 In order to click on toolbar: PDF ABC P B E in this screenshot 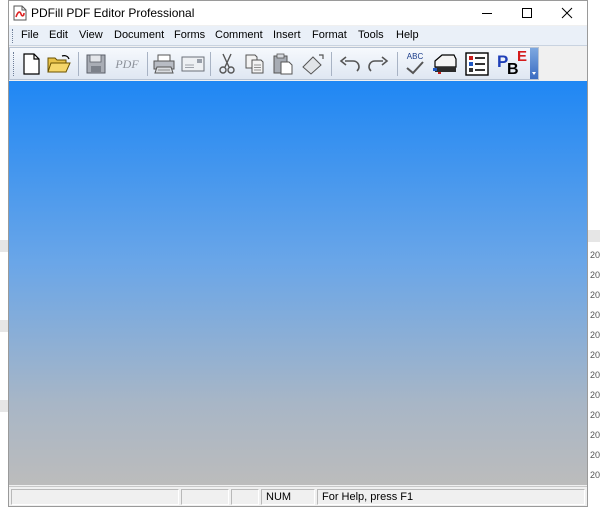, I will do `click(274, 63)`.